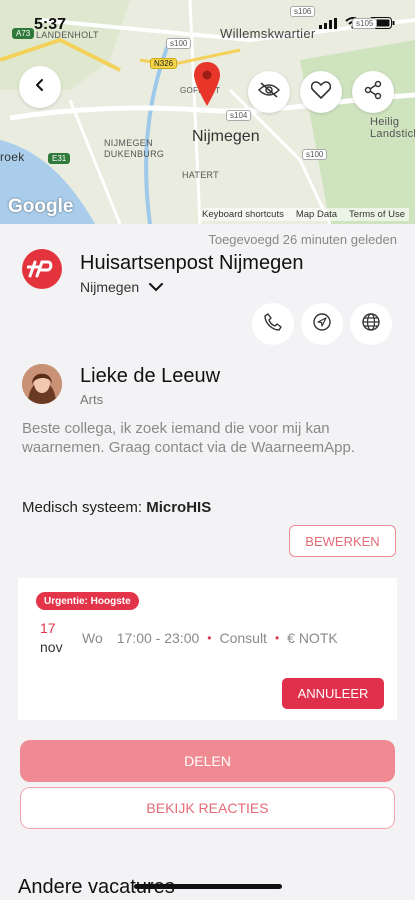 The width and height of the screenshot is (415, 900). I want to click on location-pin-icon, so click(207, 86).